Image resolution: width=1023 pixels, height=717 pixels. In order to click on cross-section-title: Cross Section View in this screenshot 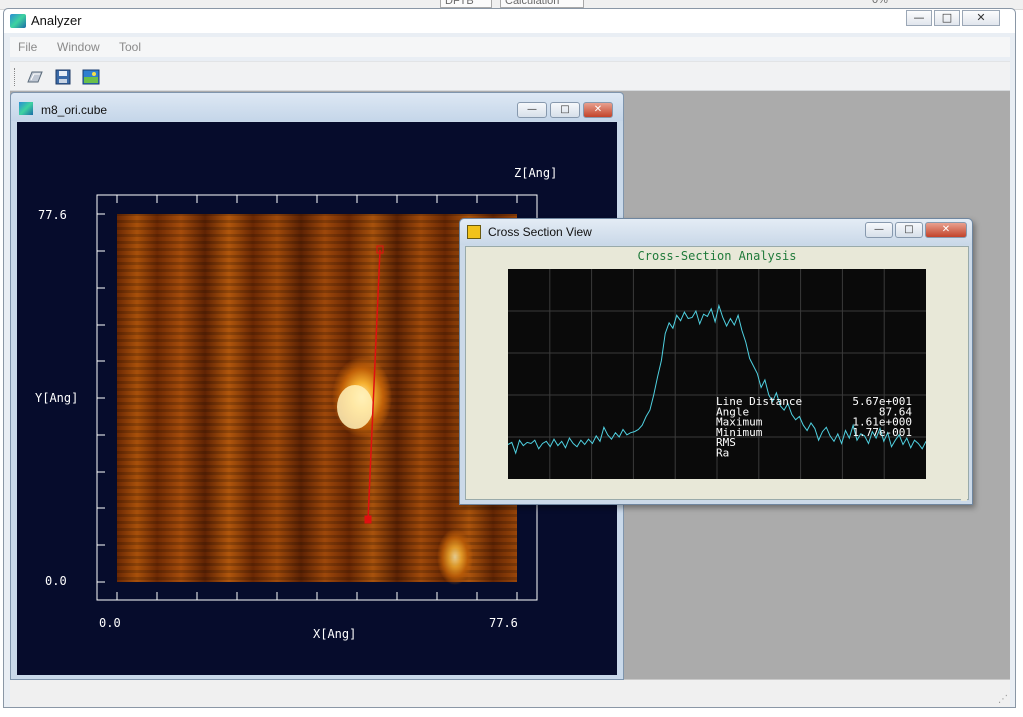, I will do `click(540, 232)`.